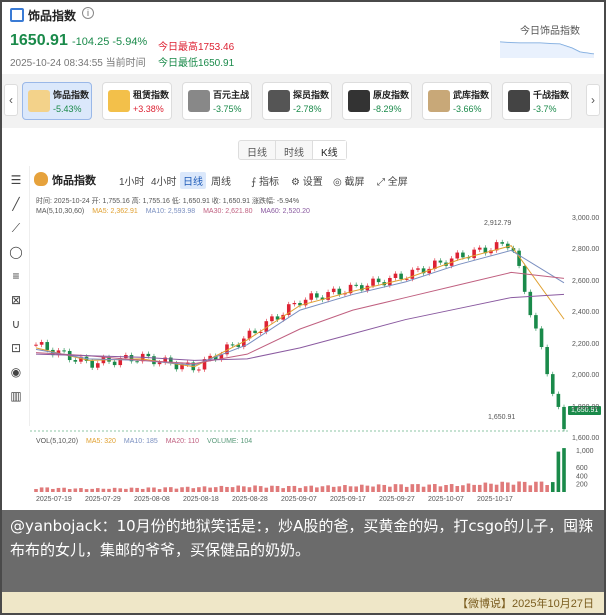 The image size is (606, 615). I want to click on magnet-icon: ∪, so click(16, 324).